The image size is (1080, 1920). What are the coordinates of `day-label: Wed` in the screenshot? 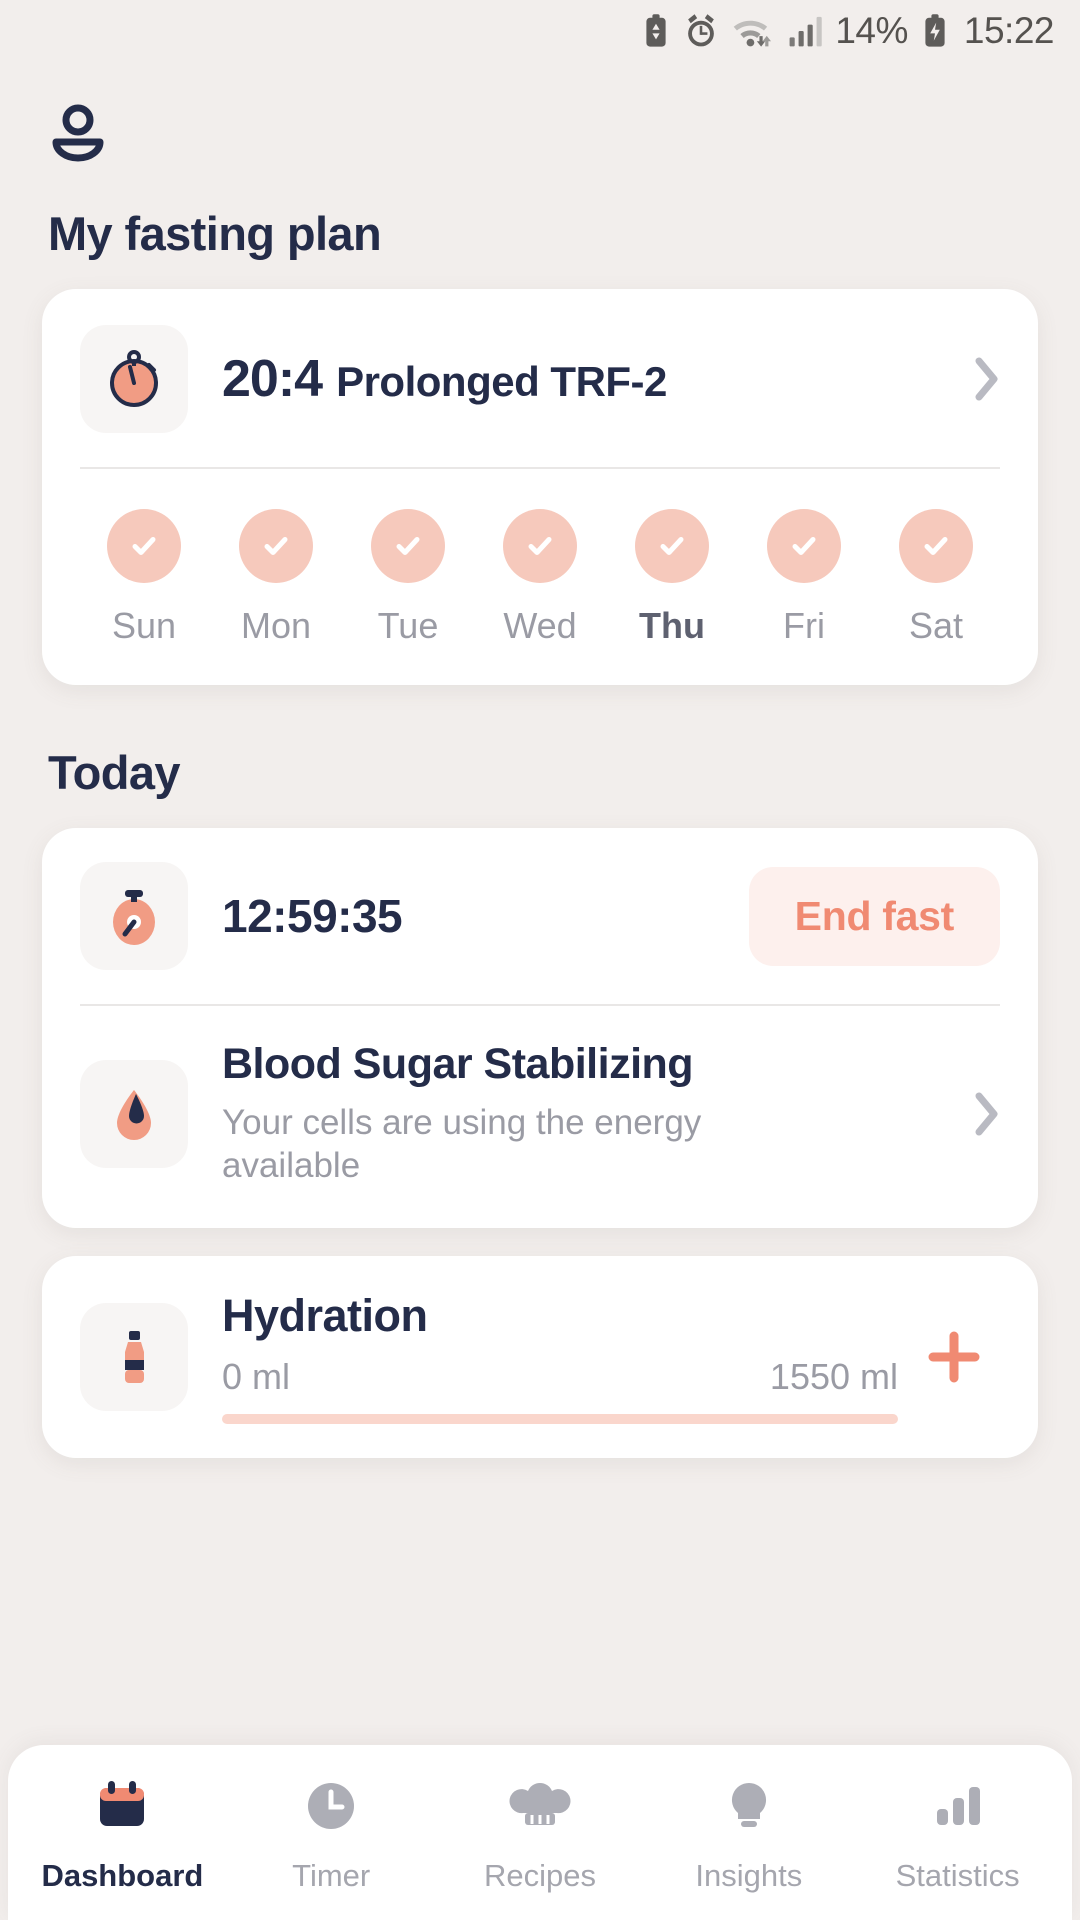 It's located at (540, 625).